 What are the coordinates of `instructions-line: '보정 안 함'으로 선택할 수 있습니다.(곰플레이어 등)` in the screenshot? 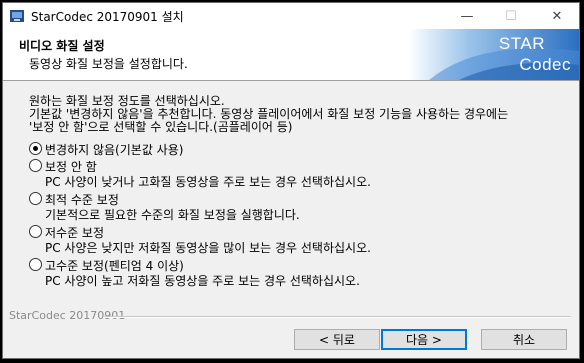 It's located at (161, 127).